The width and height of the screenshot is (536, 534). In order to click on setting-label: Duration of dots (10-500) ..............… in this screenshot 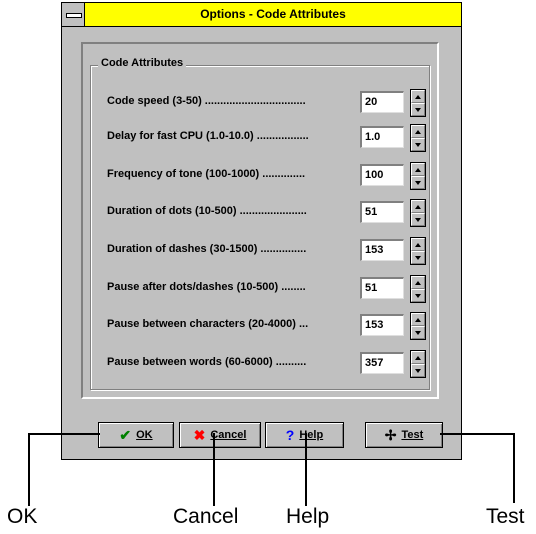, I will do `click(207, 211)`.